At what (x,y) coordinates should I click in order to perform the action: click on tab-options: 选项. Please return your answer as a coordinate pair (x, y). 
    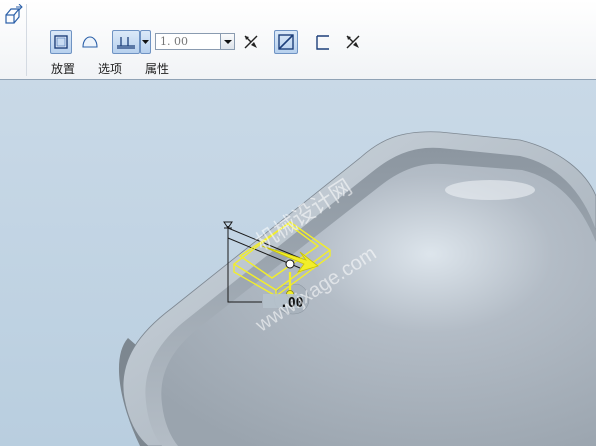
    Looking at the image, I should click on (110, 68).